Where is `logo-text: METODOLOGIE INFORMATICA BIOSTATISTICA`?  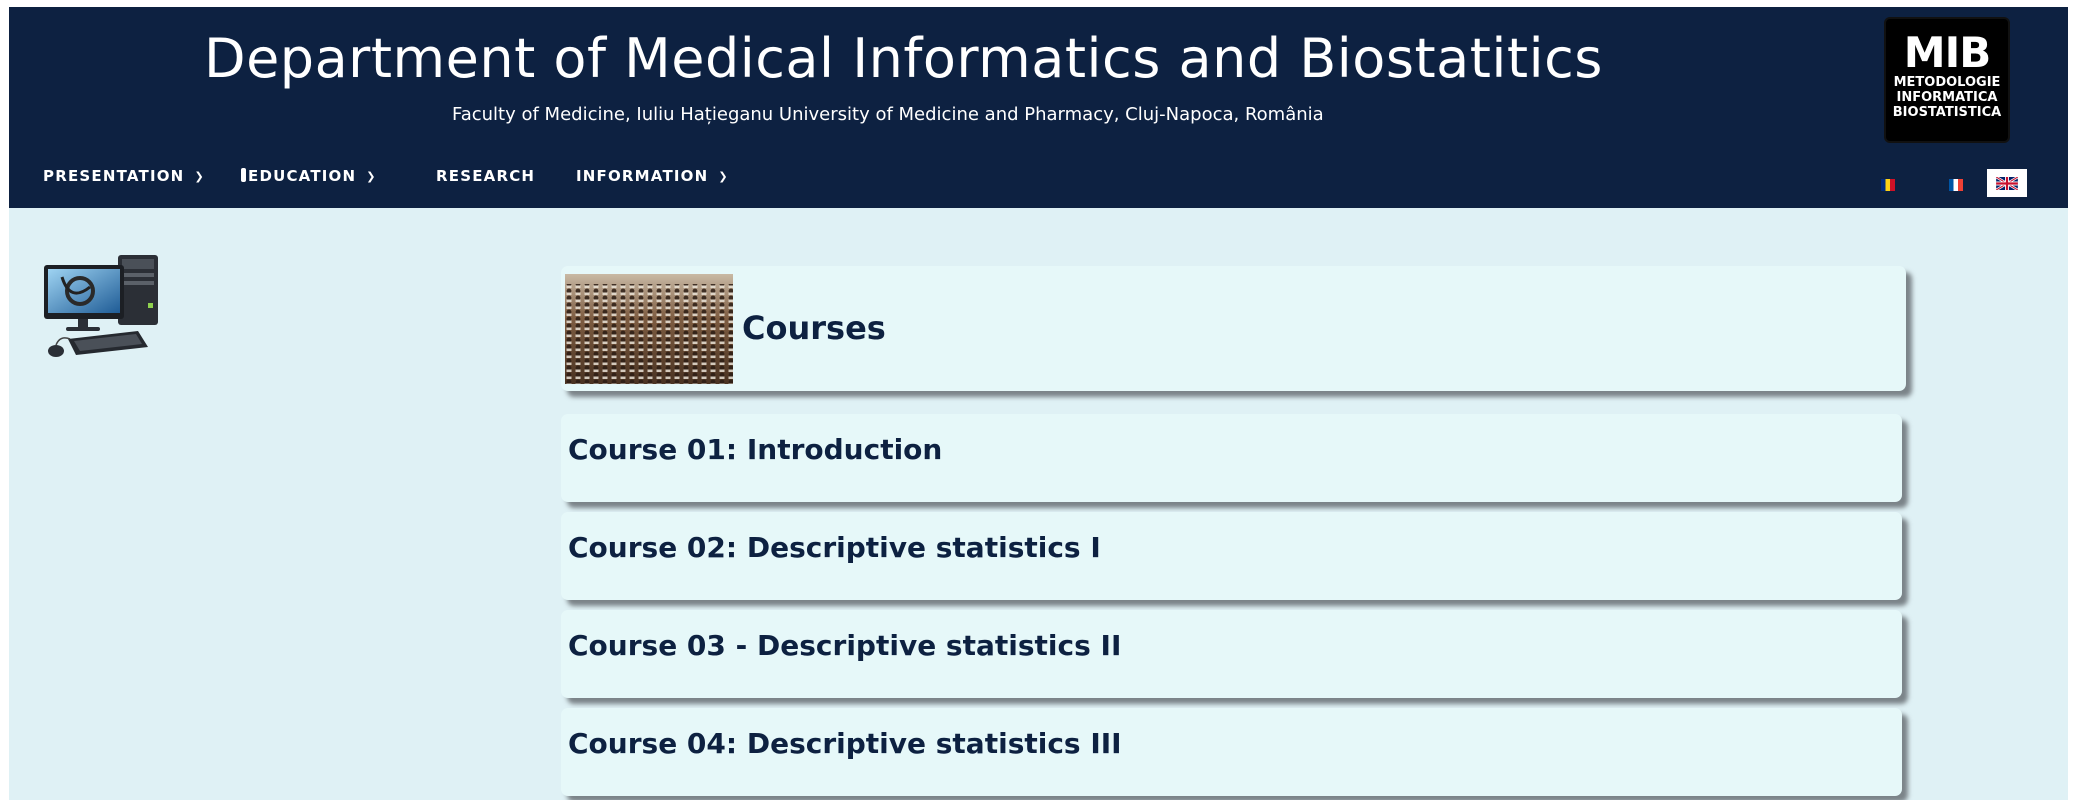
logo-text: METODOLOGIE INFORMATICA BIOSTATISTICA is located at coordinates (1947, 97).